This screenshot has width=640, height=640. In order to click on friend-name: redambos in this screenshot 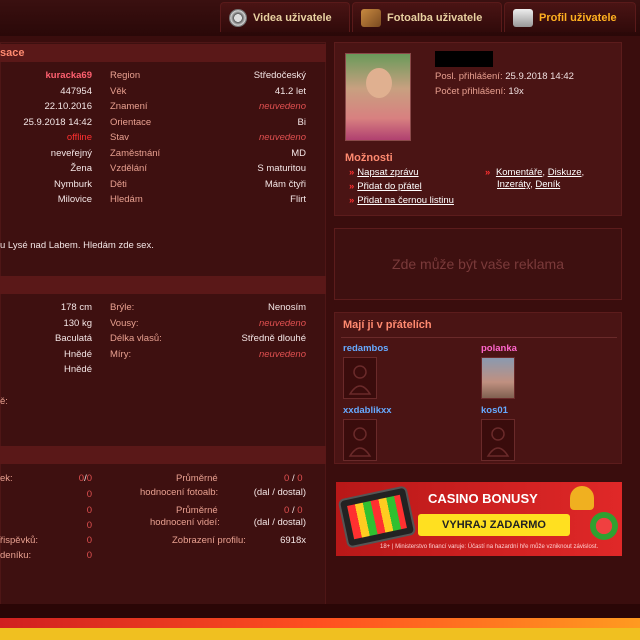, I will do `click(365, 348)`.